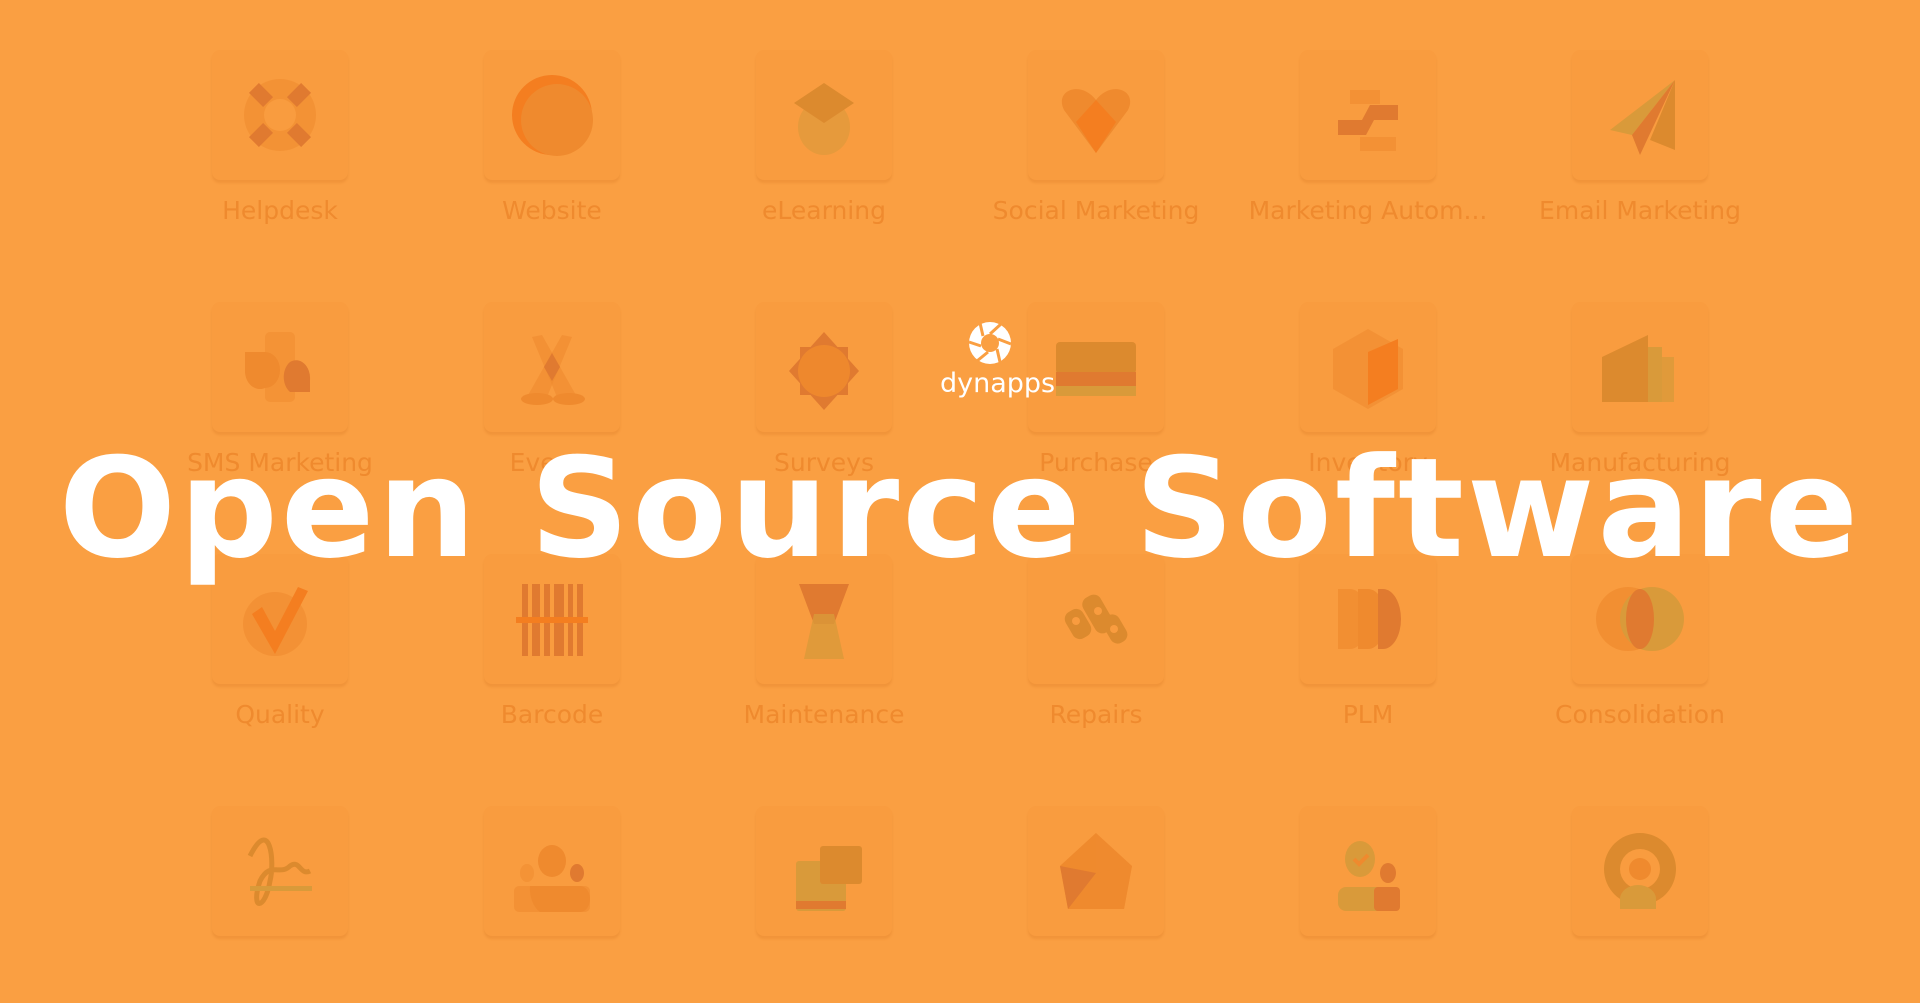 The image size is (1920, 1003). What do you see at coordinates (552, 878) in the screenshot?
I see `group-people-icon` at bounding box center [552, 878].